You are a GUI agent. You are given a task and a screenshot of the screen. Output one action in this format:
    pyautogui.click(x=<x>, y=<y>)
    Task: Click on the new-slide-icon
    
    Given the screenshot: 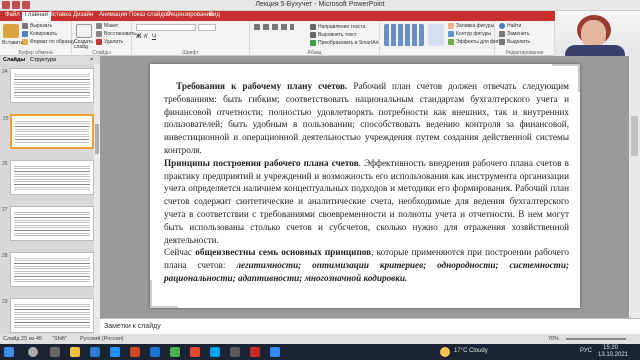 What is the action you would take?
    pyautogui.click(x=84, y=31)
    